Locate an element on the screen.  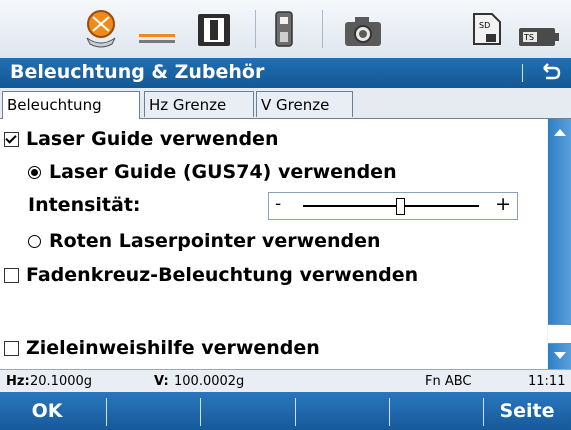
top-icon-bar: SD TS is located at coordinates (285, 29).